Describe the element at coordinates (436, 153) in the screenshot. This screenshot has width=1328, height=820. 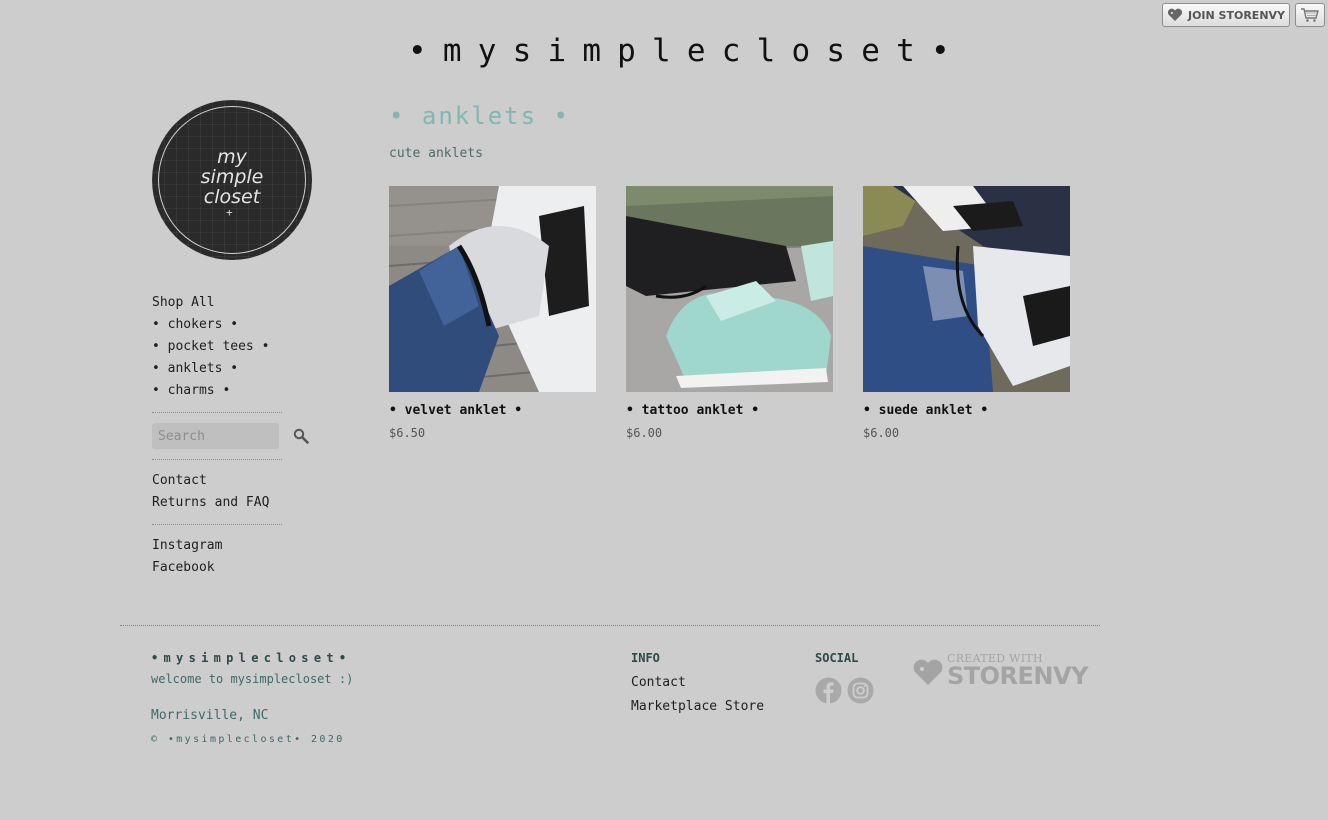
I see `category-description: cute anklets` at that location.